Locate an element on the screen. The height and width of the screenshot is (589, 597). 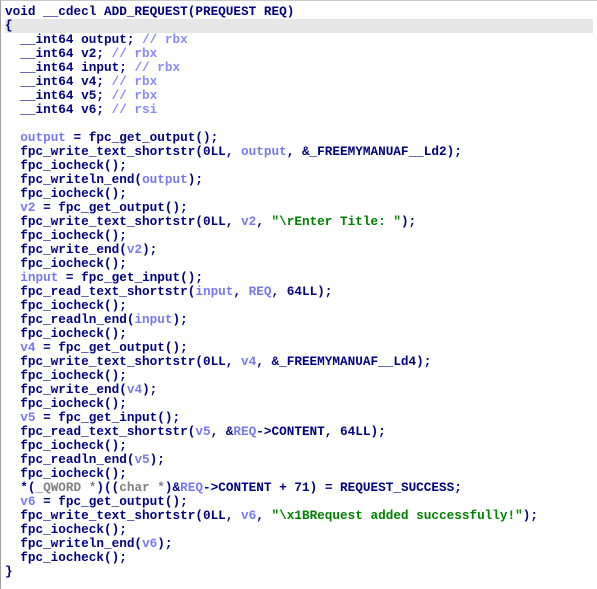
code-line: output = fpc_get_output(); is located at coordinates (299, 138).